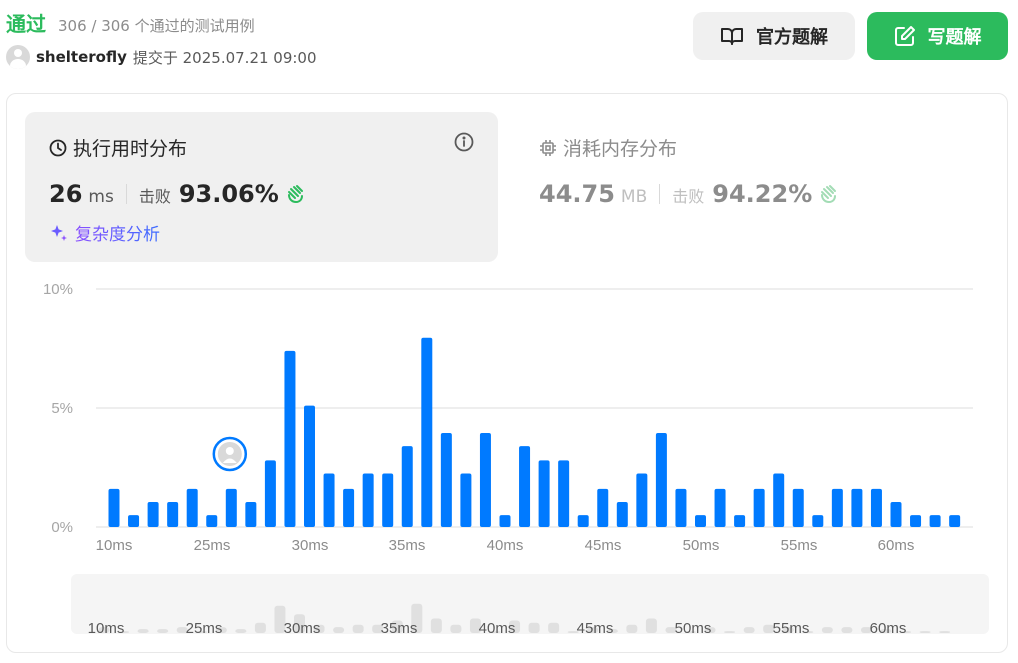 This screenshot has height=663, width=1018. I want to click on y-tick-label: 10%, so click(58, 289).